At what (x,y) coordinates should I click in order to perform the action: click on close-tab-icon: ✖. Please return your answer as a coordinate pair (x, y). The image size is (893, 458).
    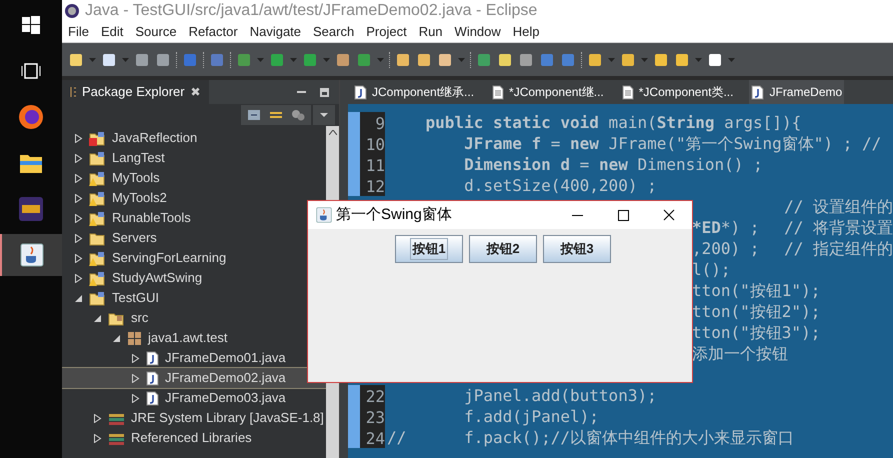
    Looking at the image, I should click on (195, 92).